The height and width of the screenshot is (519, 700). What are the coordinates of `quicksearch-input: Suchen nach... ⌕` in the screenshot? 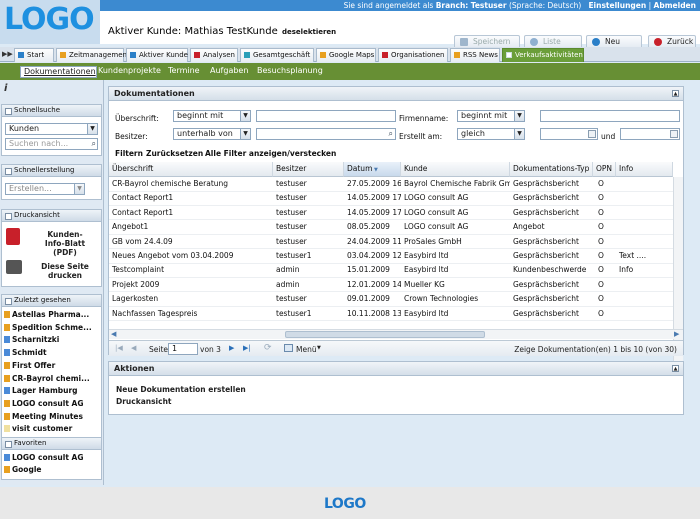 It's located at (51, 144).